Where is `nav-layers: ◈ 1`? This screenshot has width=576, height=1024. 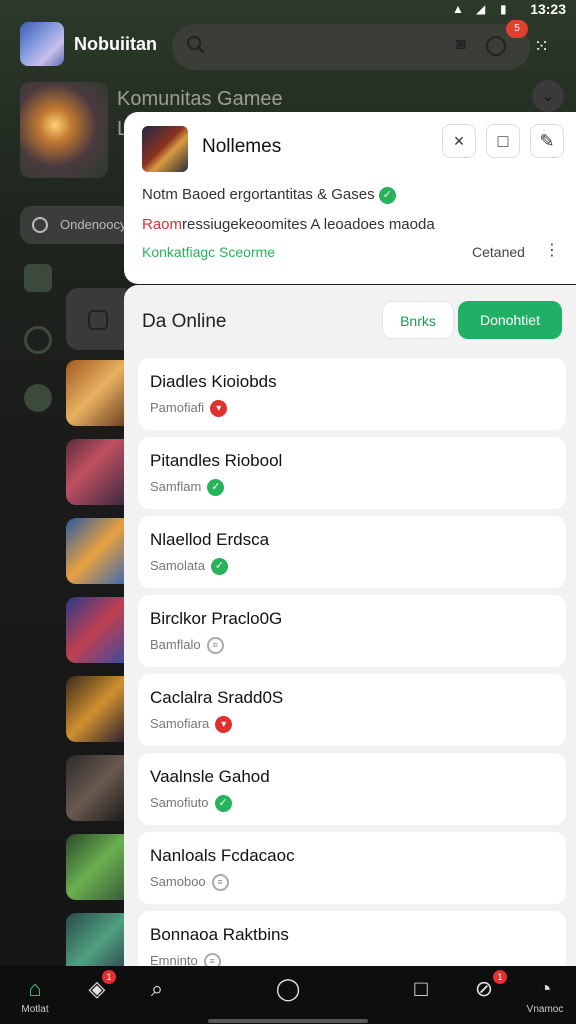 nav-layers: ◈ 1 is located at coordinates (97, 994).